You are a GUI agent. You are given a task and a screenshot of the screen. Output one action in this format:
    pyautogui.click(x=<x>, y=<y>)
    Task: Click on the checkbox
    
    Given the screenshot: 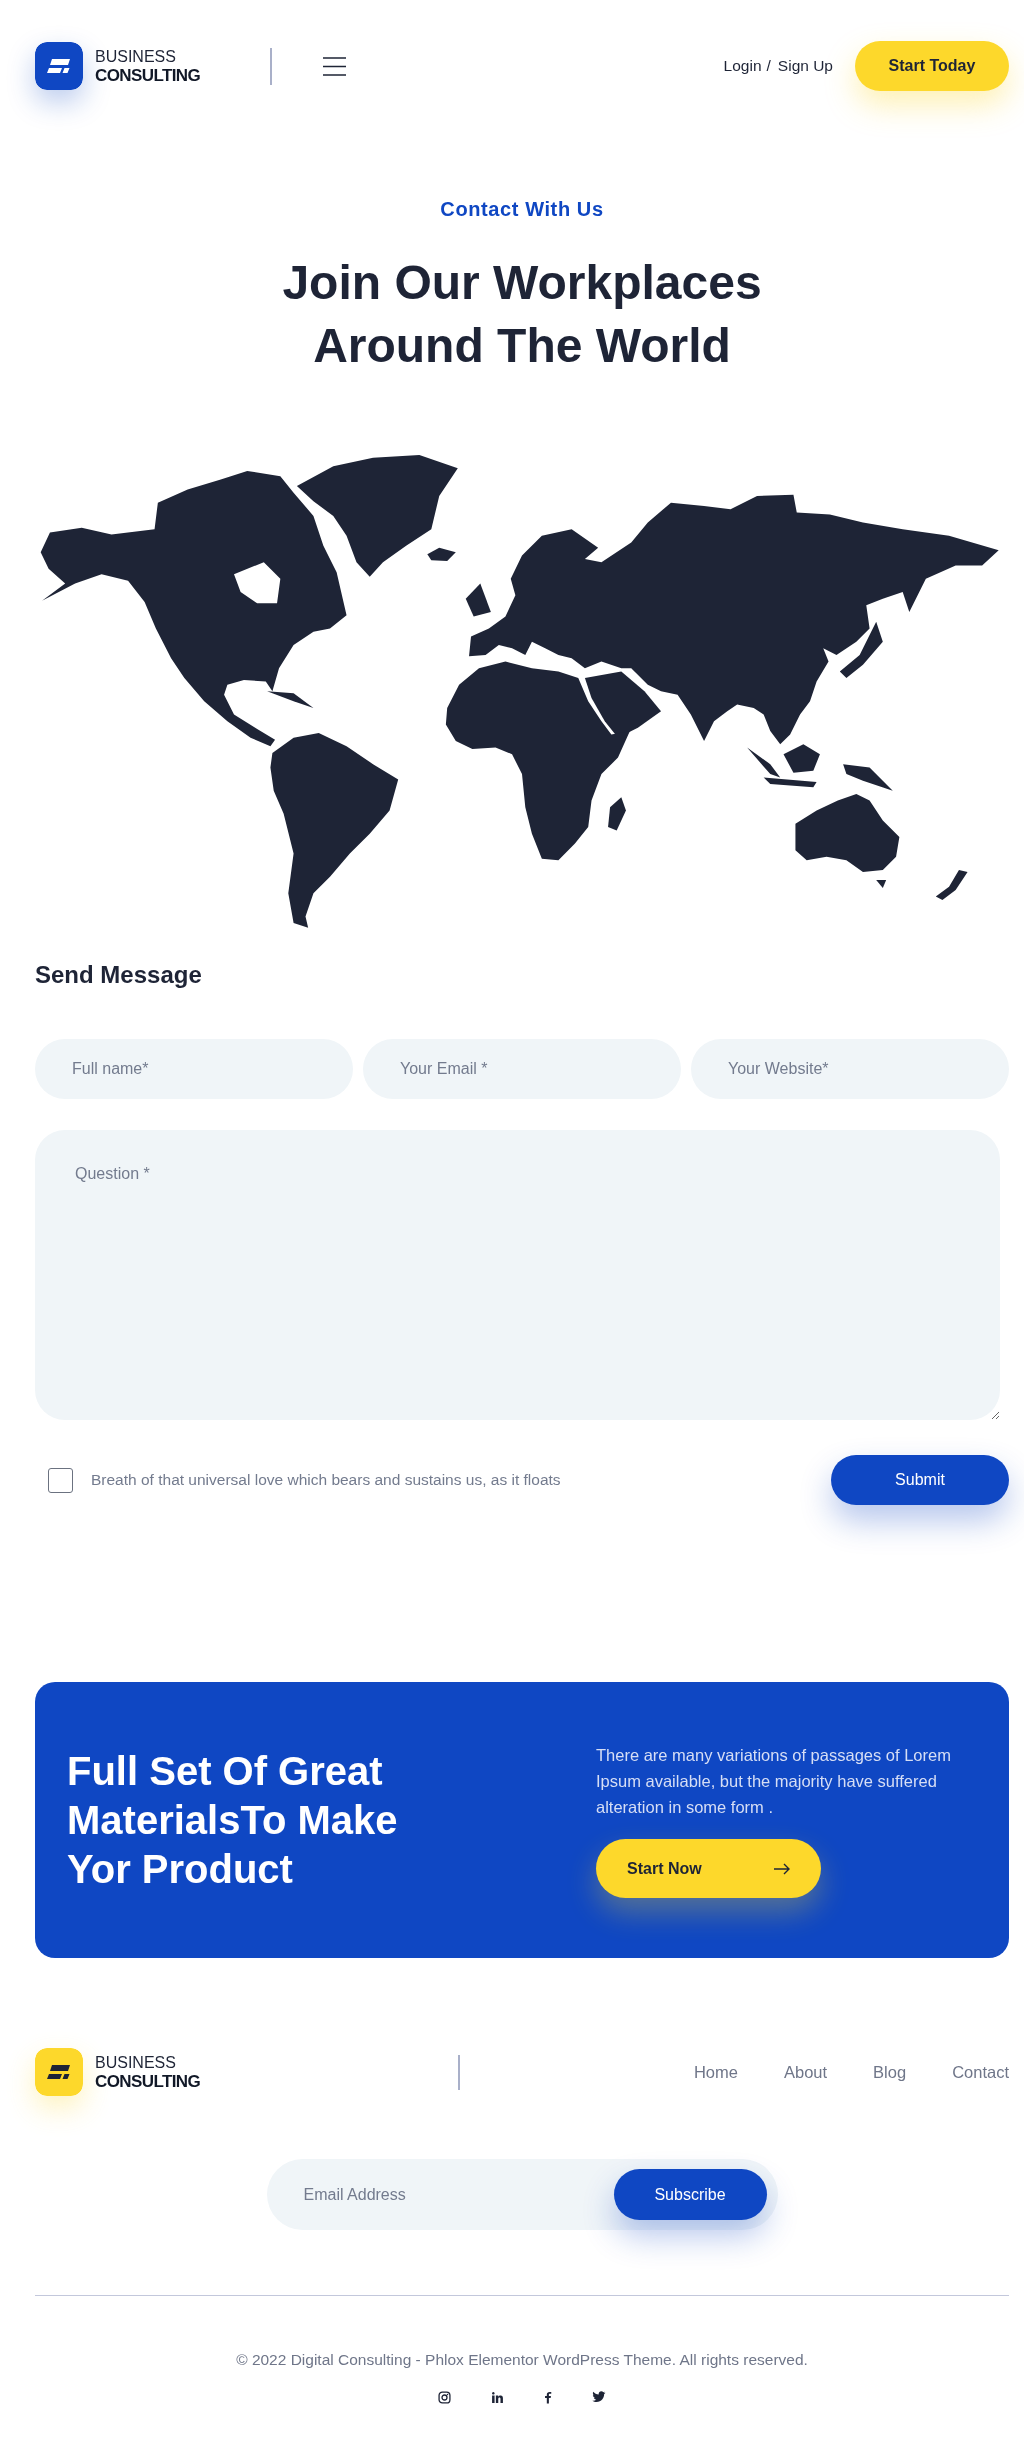 What is the action you would take?
    pyautogui.click(x=60, y=1480)
    